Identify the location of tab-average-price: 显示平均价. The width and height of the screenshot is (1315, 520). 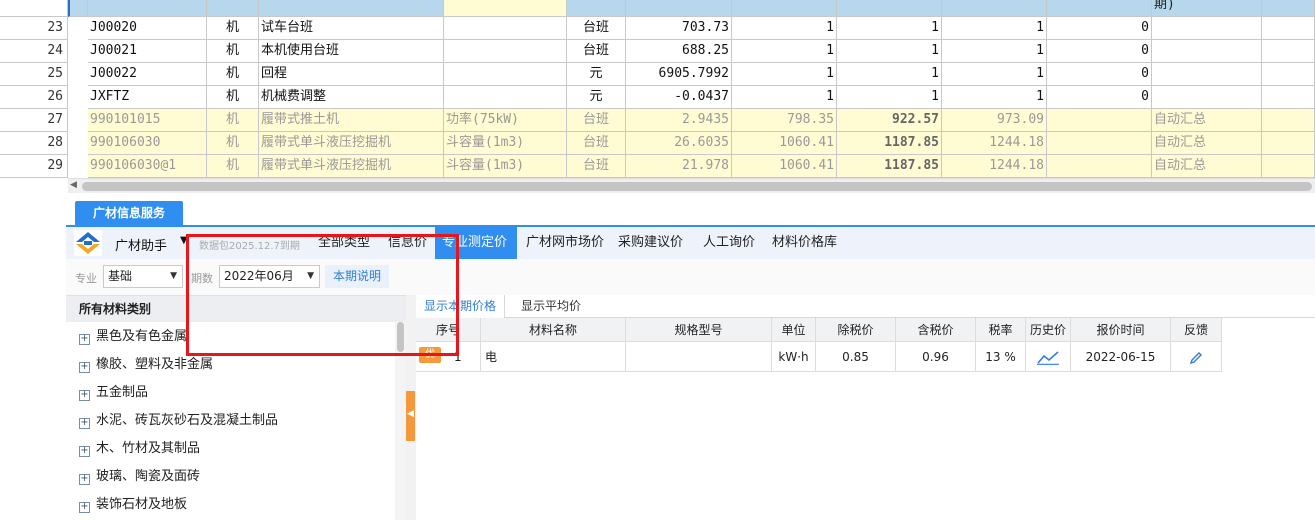
(551, 306).